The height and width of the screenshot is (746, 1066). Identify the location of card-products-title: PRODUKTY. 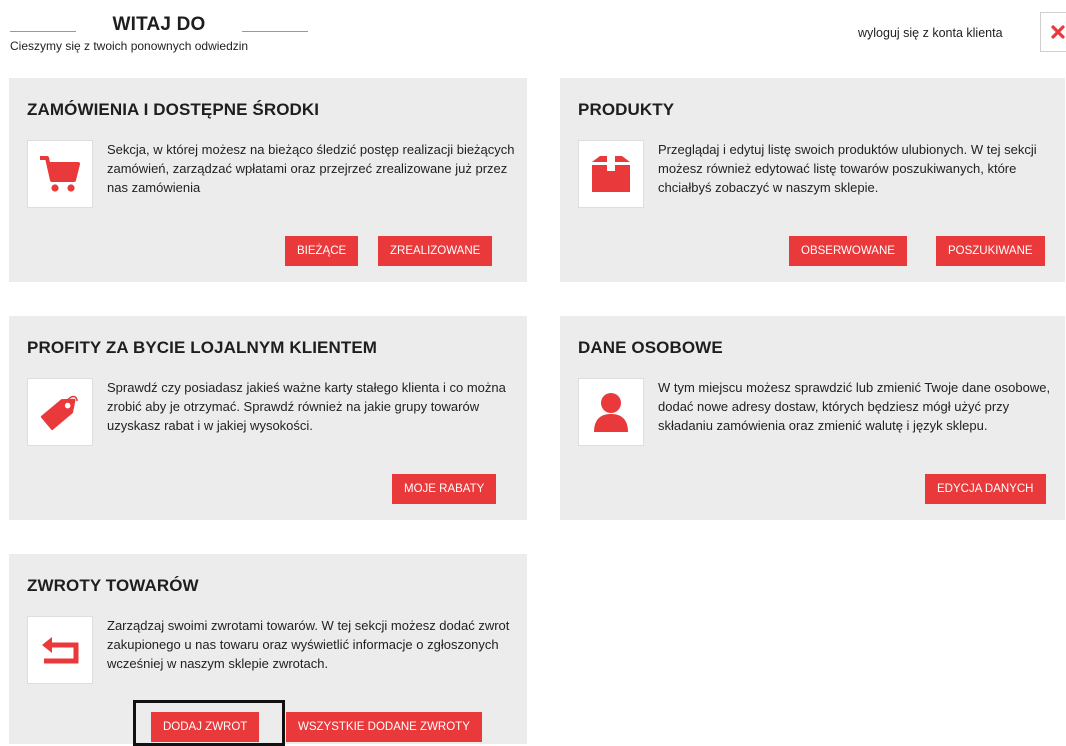
(626, 109).